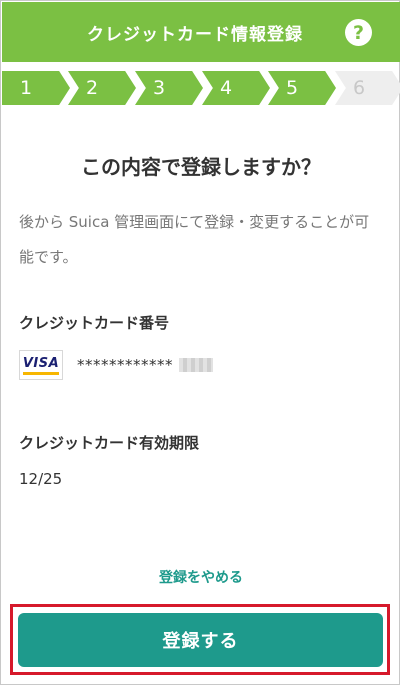 The width and height of the screenshot is (400, 685). Describe the element at coordinates (94, 323) in the screenshot. I see `card-number-label: クレジットカード番号` at that location.